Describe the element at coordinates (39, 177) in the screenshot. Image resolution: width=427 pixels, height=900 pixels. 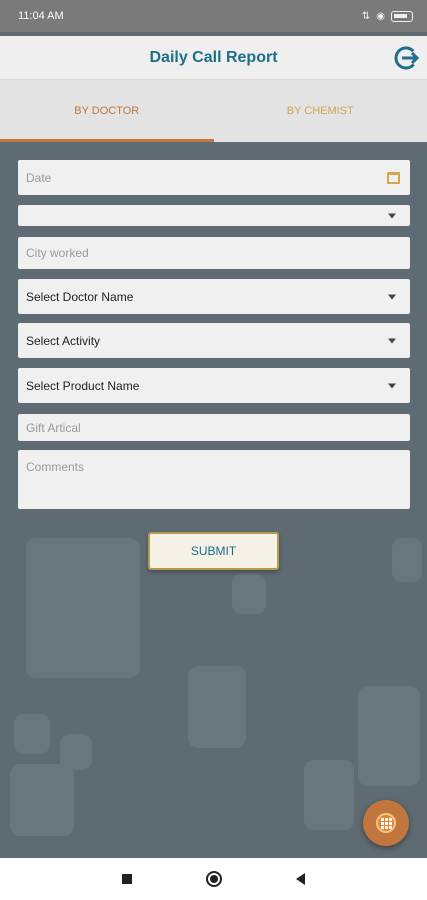
I see `date-placeholder: Date` at that location.